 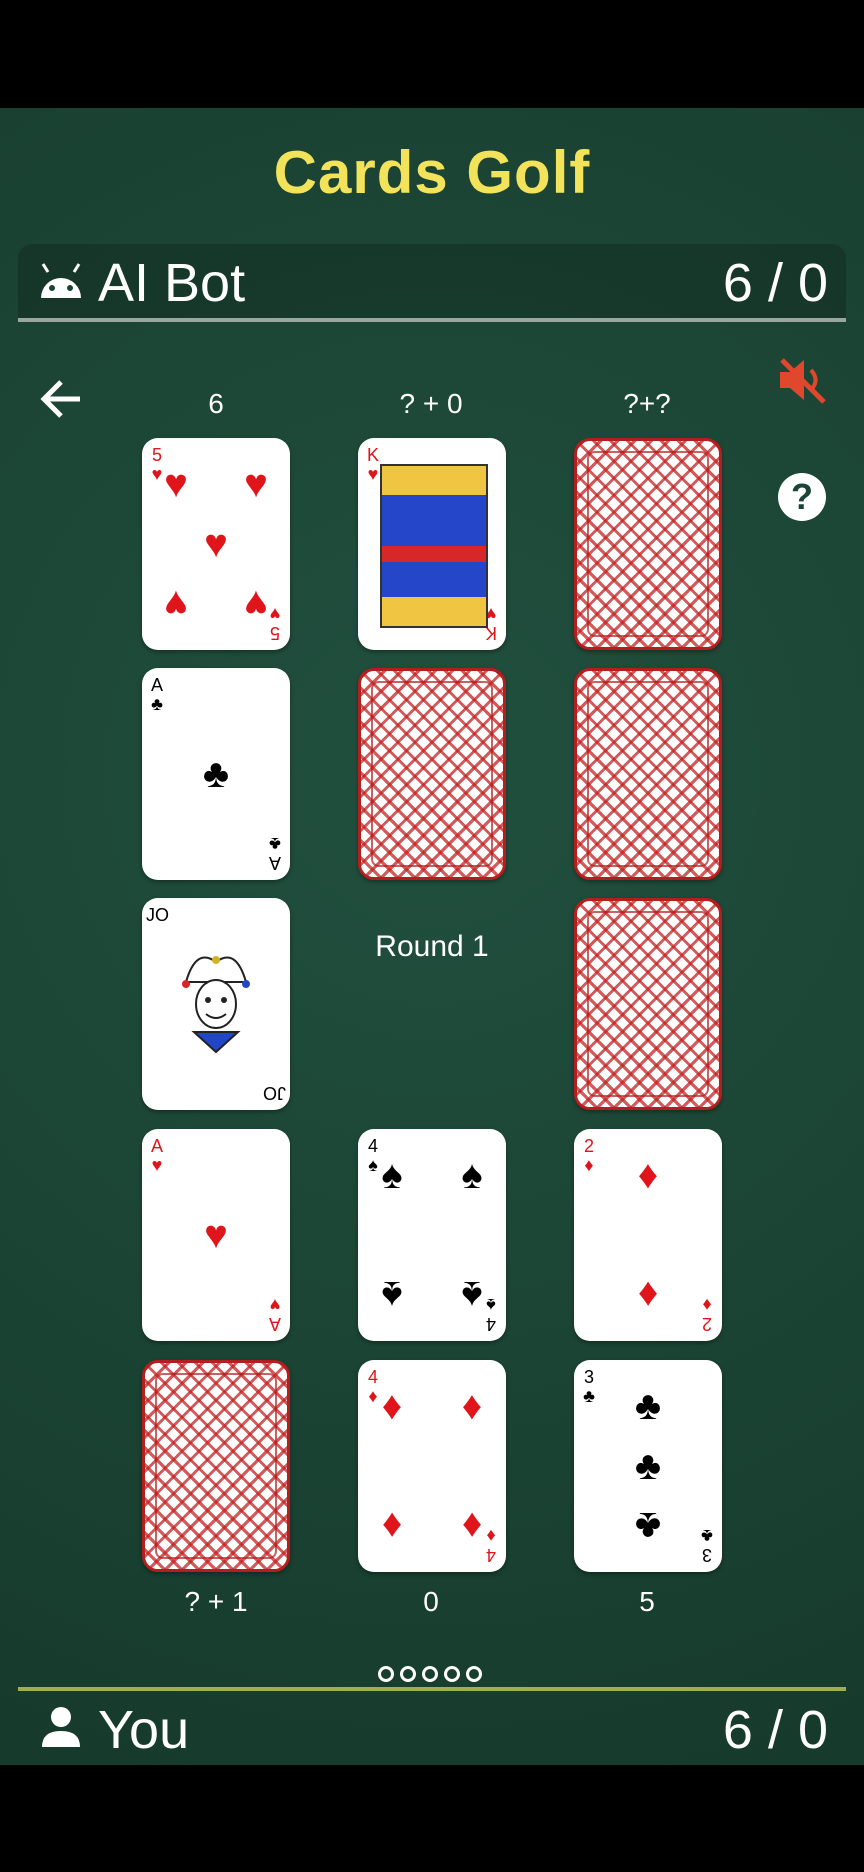 What do you see at coordinates (802, 380) in the screenshot?
I see `volume-off-icon` at bounding box center [802, 380].